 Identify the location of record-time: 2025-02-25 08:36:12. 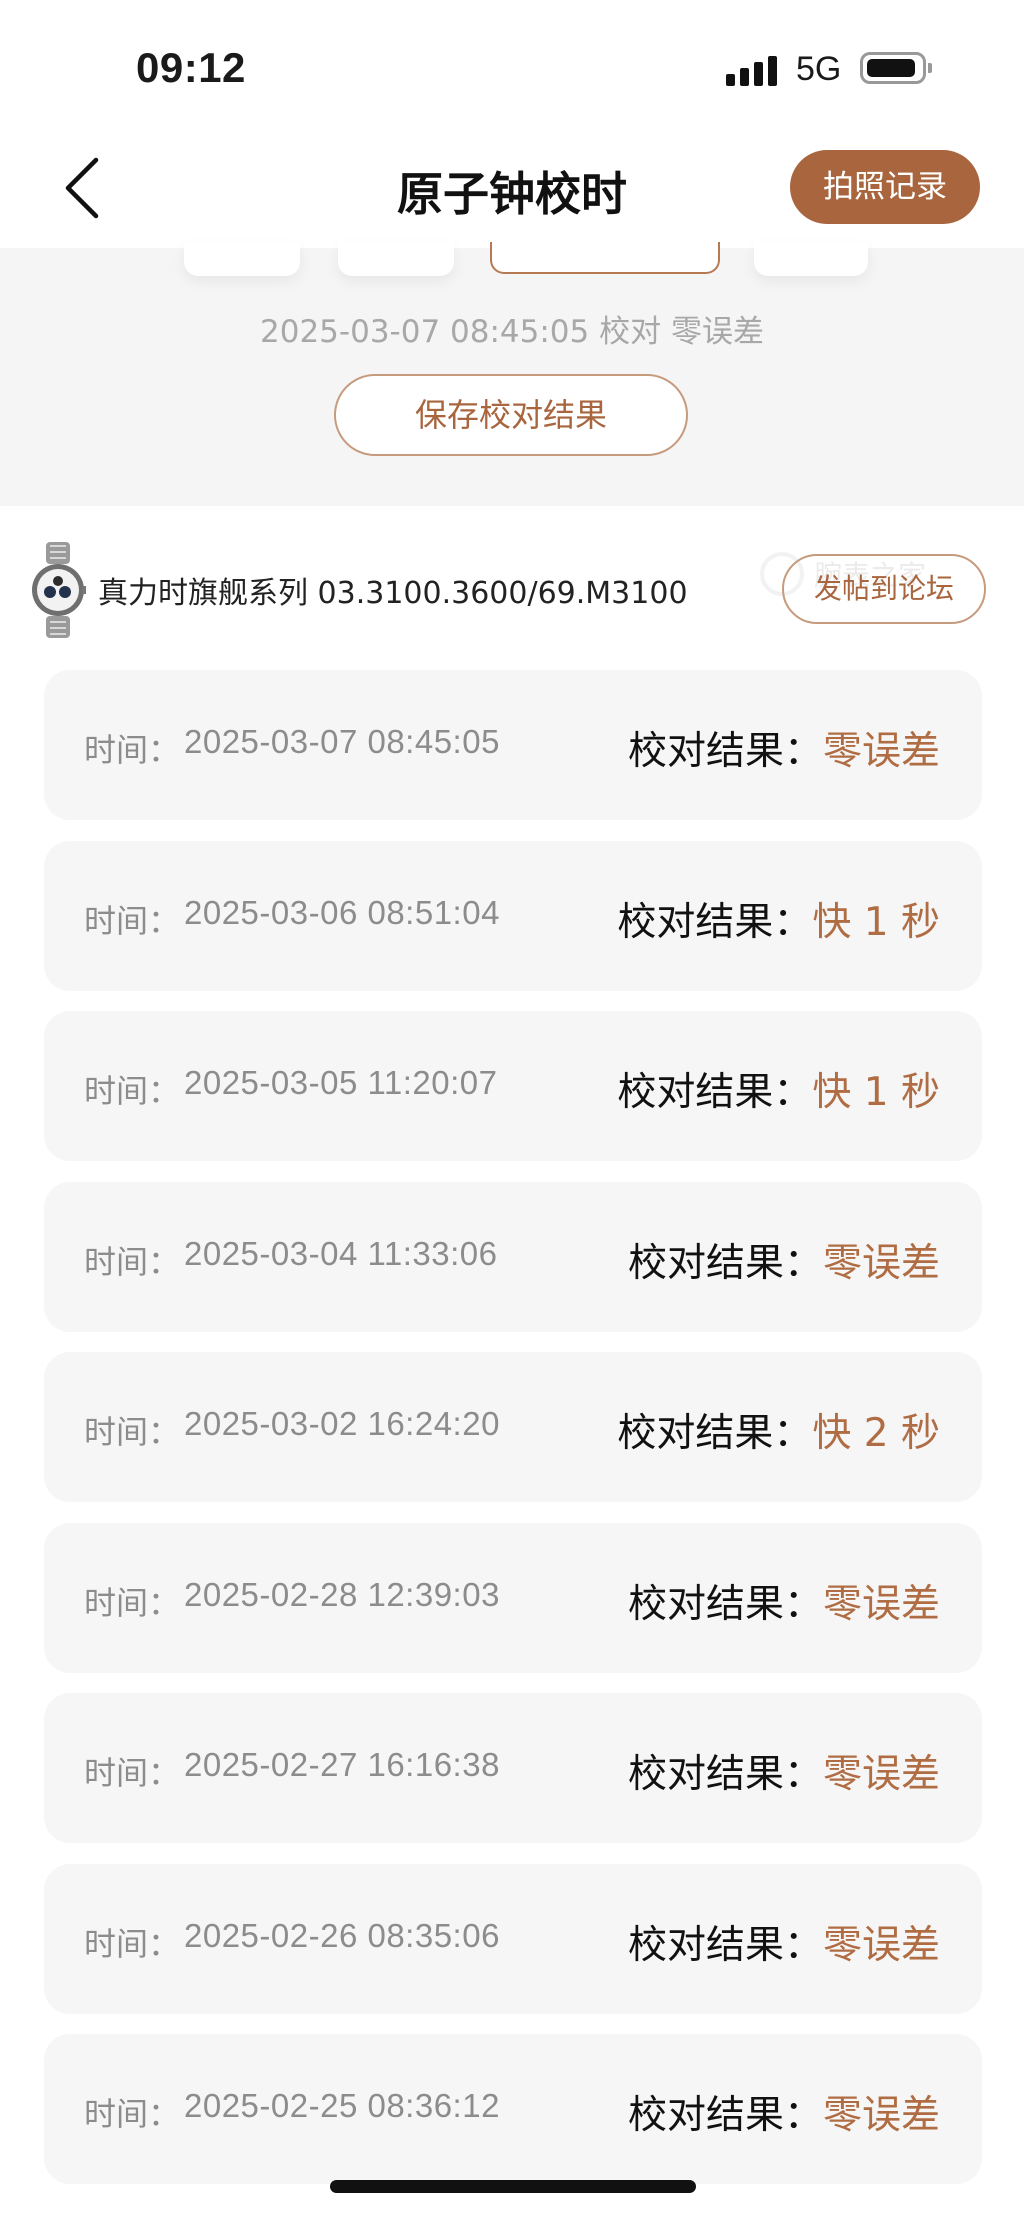
(342, 2105).